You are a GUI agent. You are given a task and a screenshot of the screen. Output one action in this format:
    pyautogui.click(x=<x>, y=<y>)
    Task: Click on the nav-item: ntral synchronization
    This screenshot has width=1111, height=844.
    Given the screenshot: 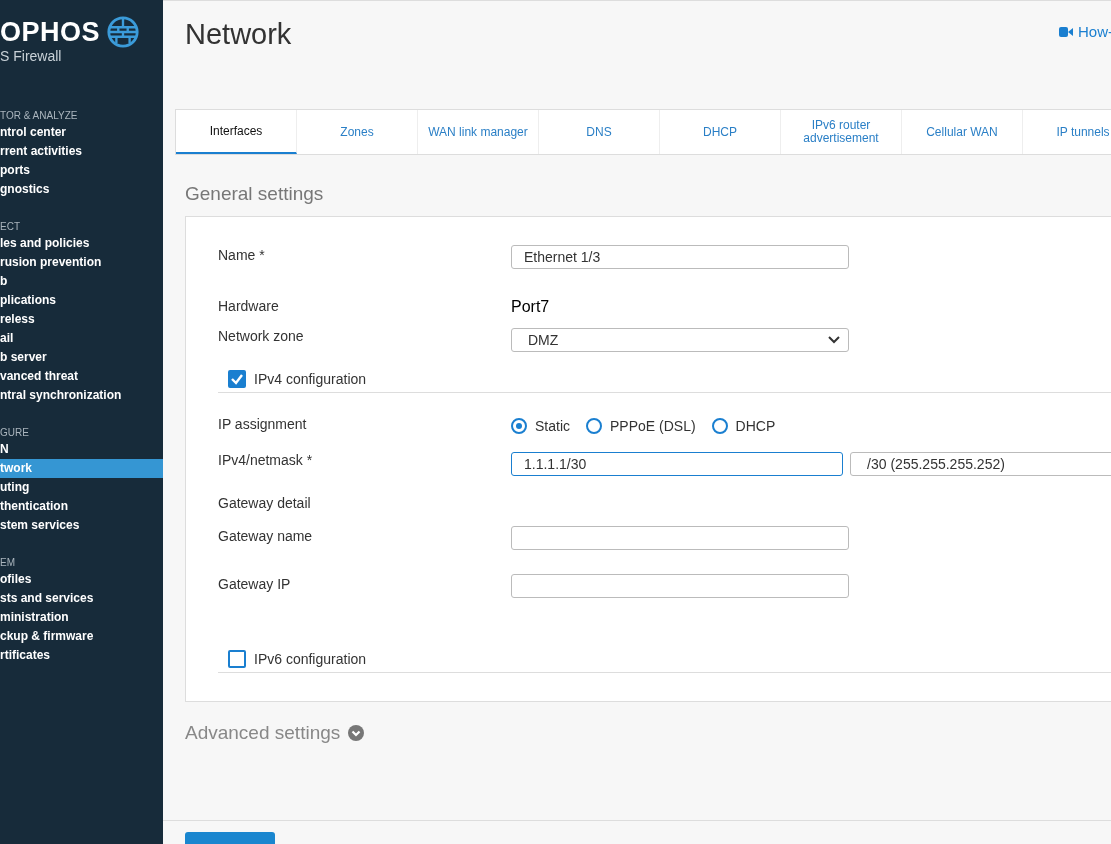 What is the action you would take?
    pyautogui.click(x=81, y=395)
    